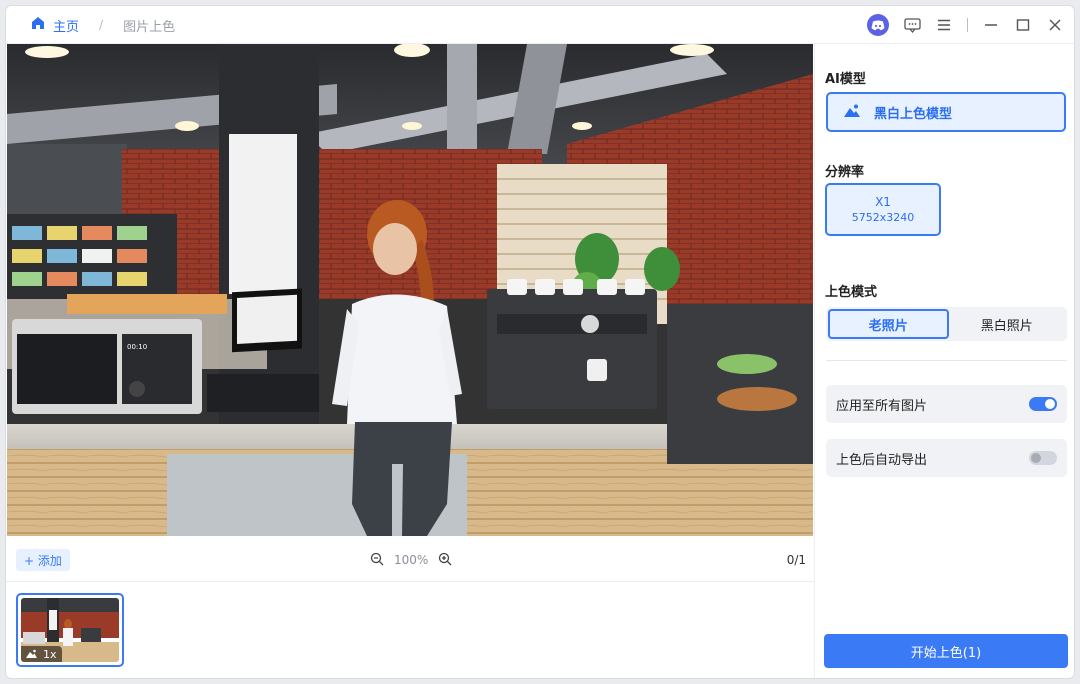 The height and width of the screenshot is (684, 1080). I want to click on resolution-size: 5752x3240, so click(883, 217).